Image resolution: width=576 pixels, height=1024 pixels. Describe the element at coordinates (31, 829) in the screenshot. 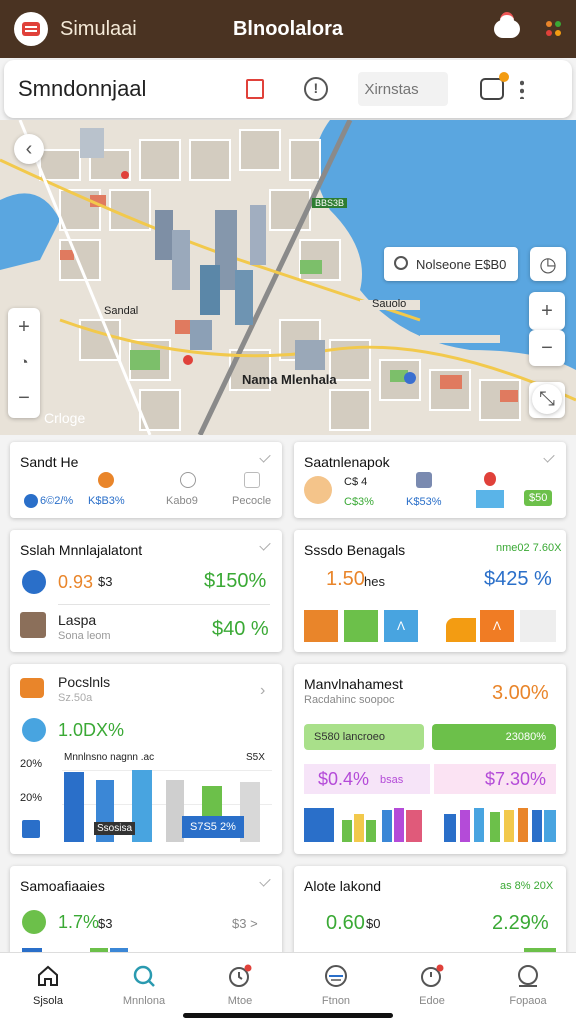

I see `document-icon` at that location.